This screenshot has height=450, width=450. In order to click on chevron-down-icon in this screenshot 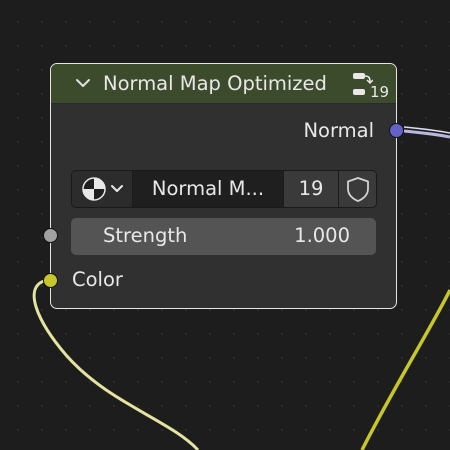, I will do `click(83, 83)`.